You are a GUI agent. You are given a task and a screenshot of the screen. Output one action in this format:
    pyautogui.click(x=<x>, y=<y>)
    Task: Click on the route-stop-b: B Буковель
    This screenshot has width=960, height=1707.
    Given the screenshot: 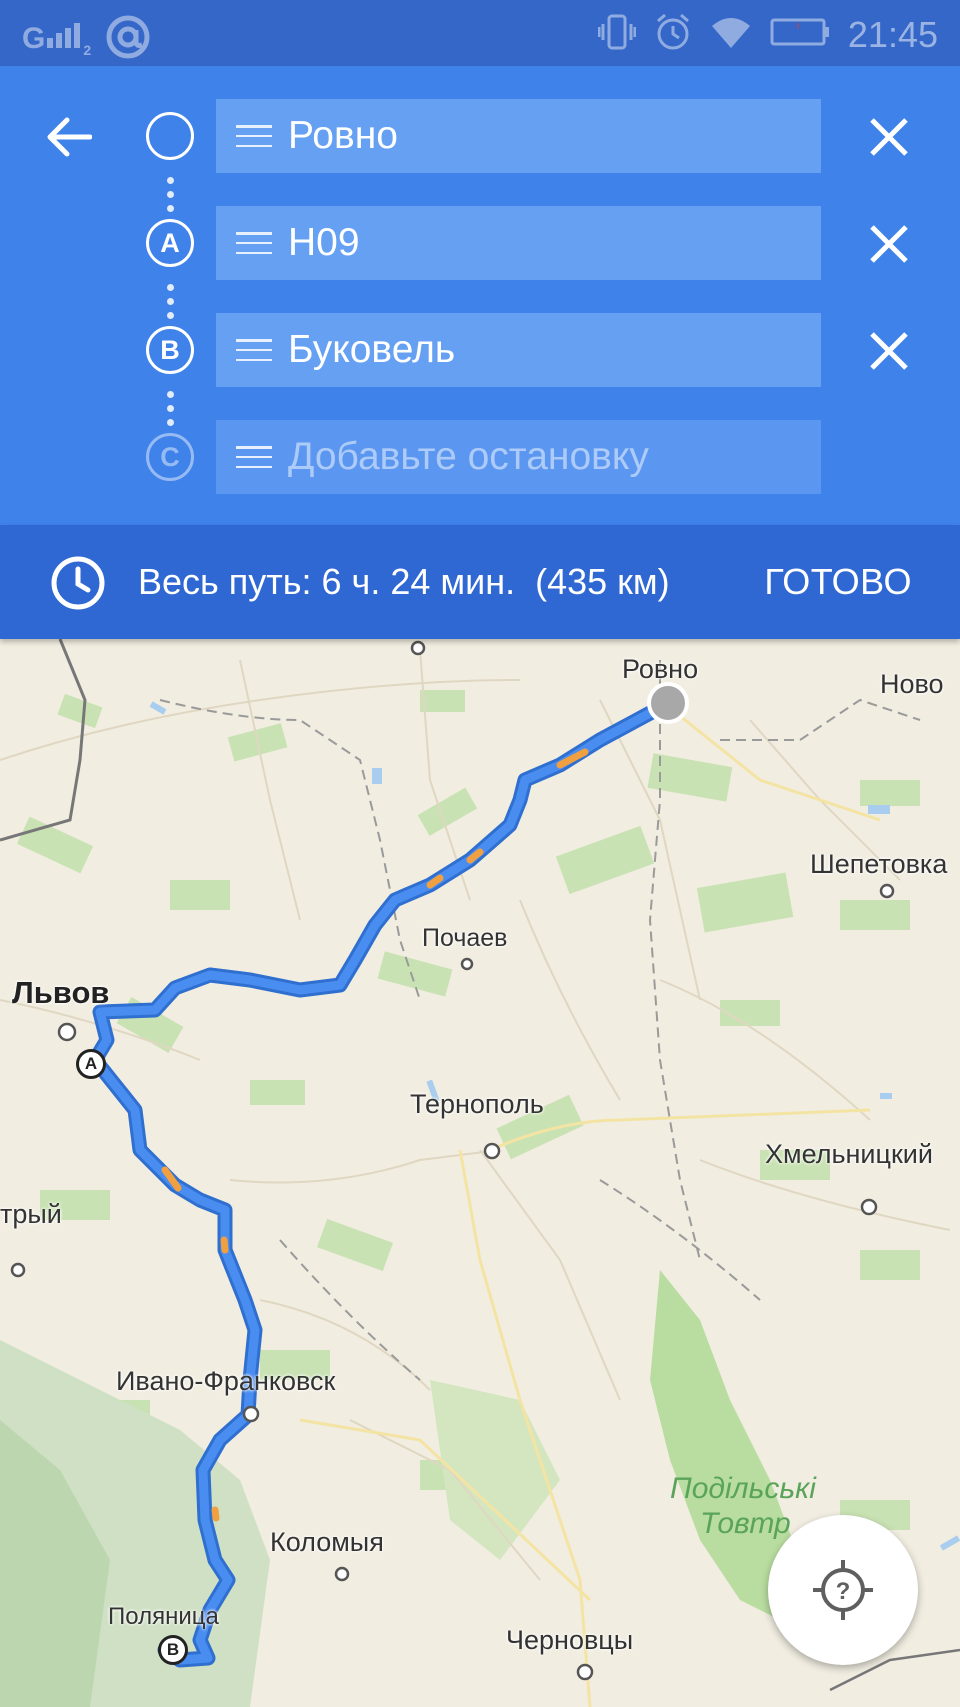 What is the action you would take?
    pyautogui.click(x=480, y=351)
    